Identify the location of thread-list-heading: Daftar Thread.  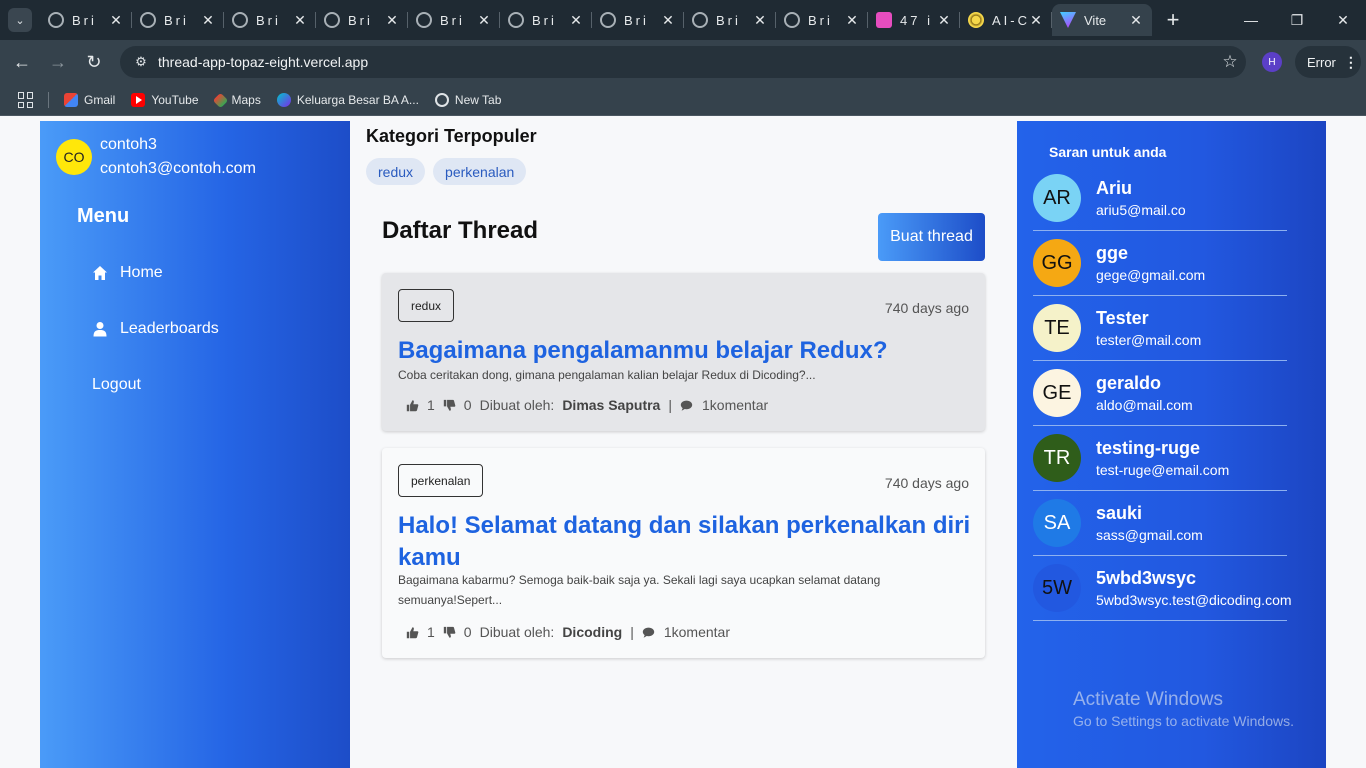
(460, 230).